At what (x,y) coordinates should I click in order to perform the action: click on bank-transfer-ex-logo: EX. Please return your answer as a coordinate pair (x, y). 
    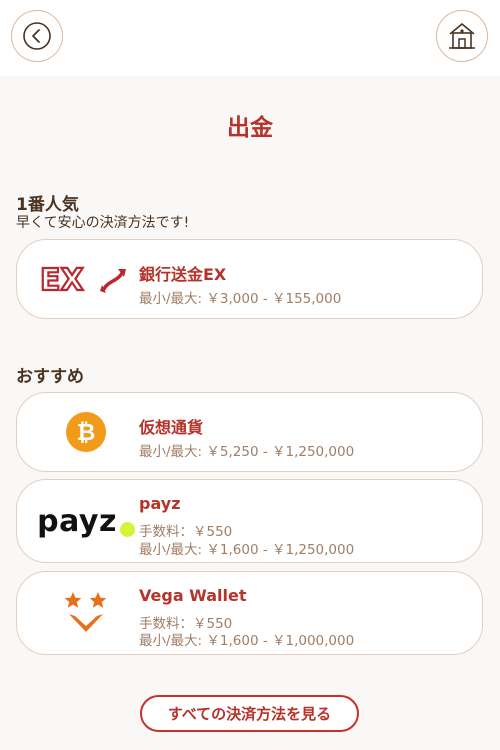
    Looking at the image, I should click on (86, 279).